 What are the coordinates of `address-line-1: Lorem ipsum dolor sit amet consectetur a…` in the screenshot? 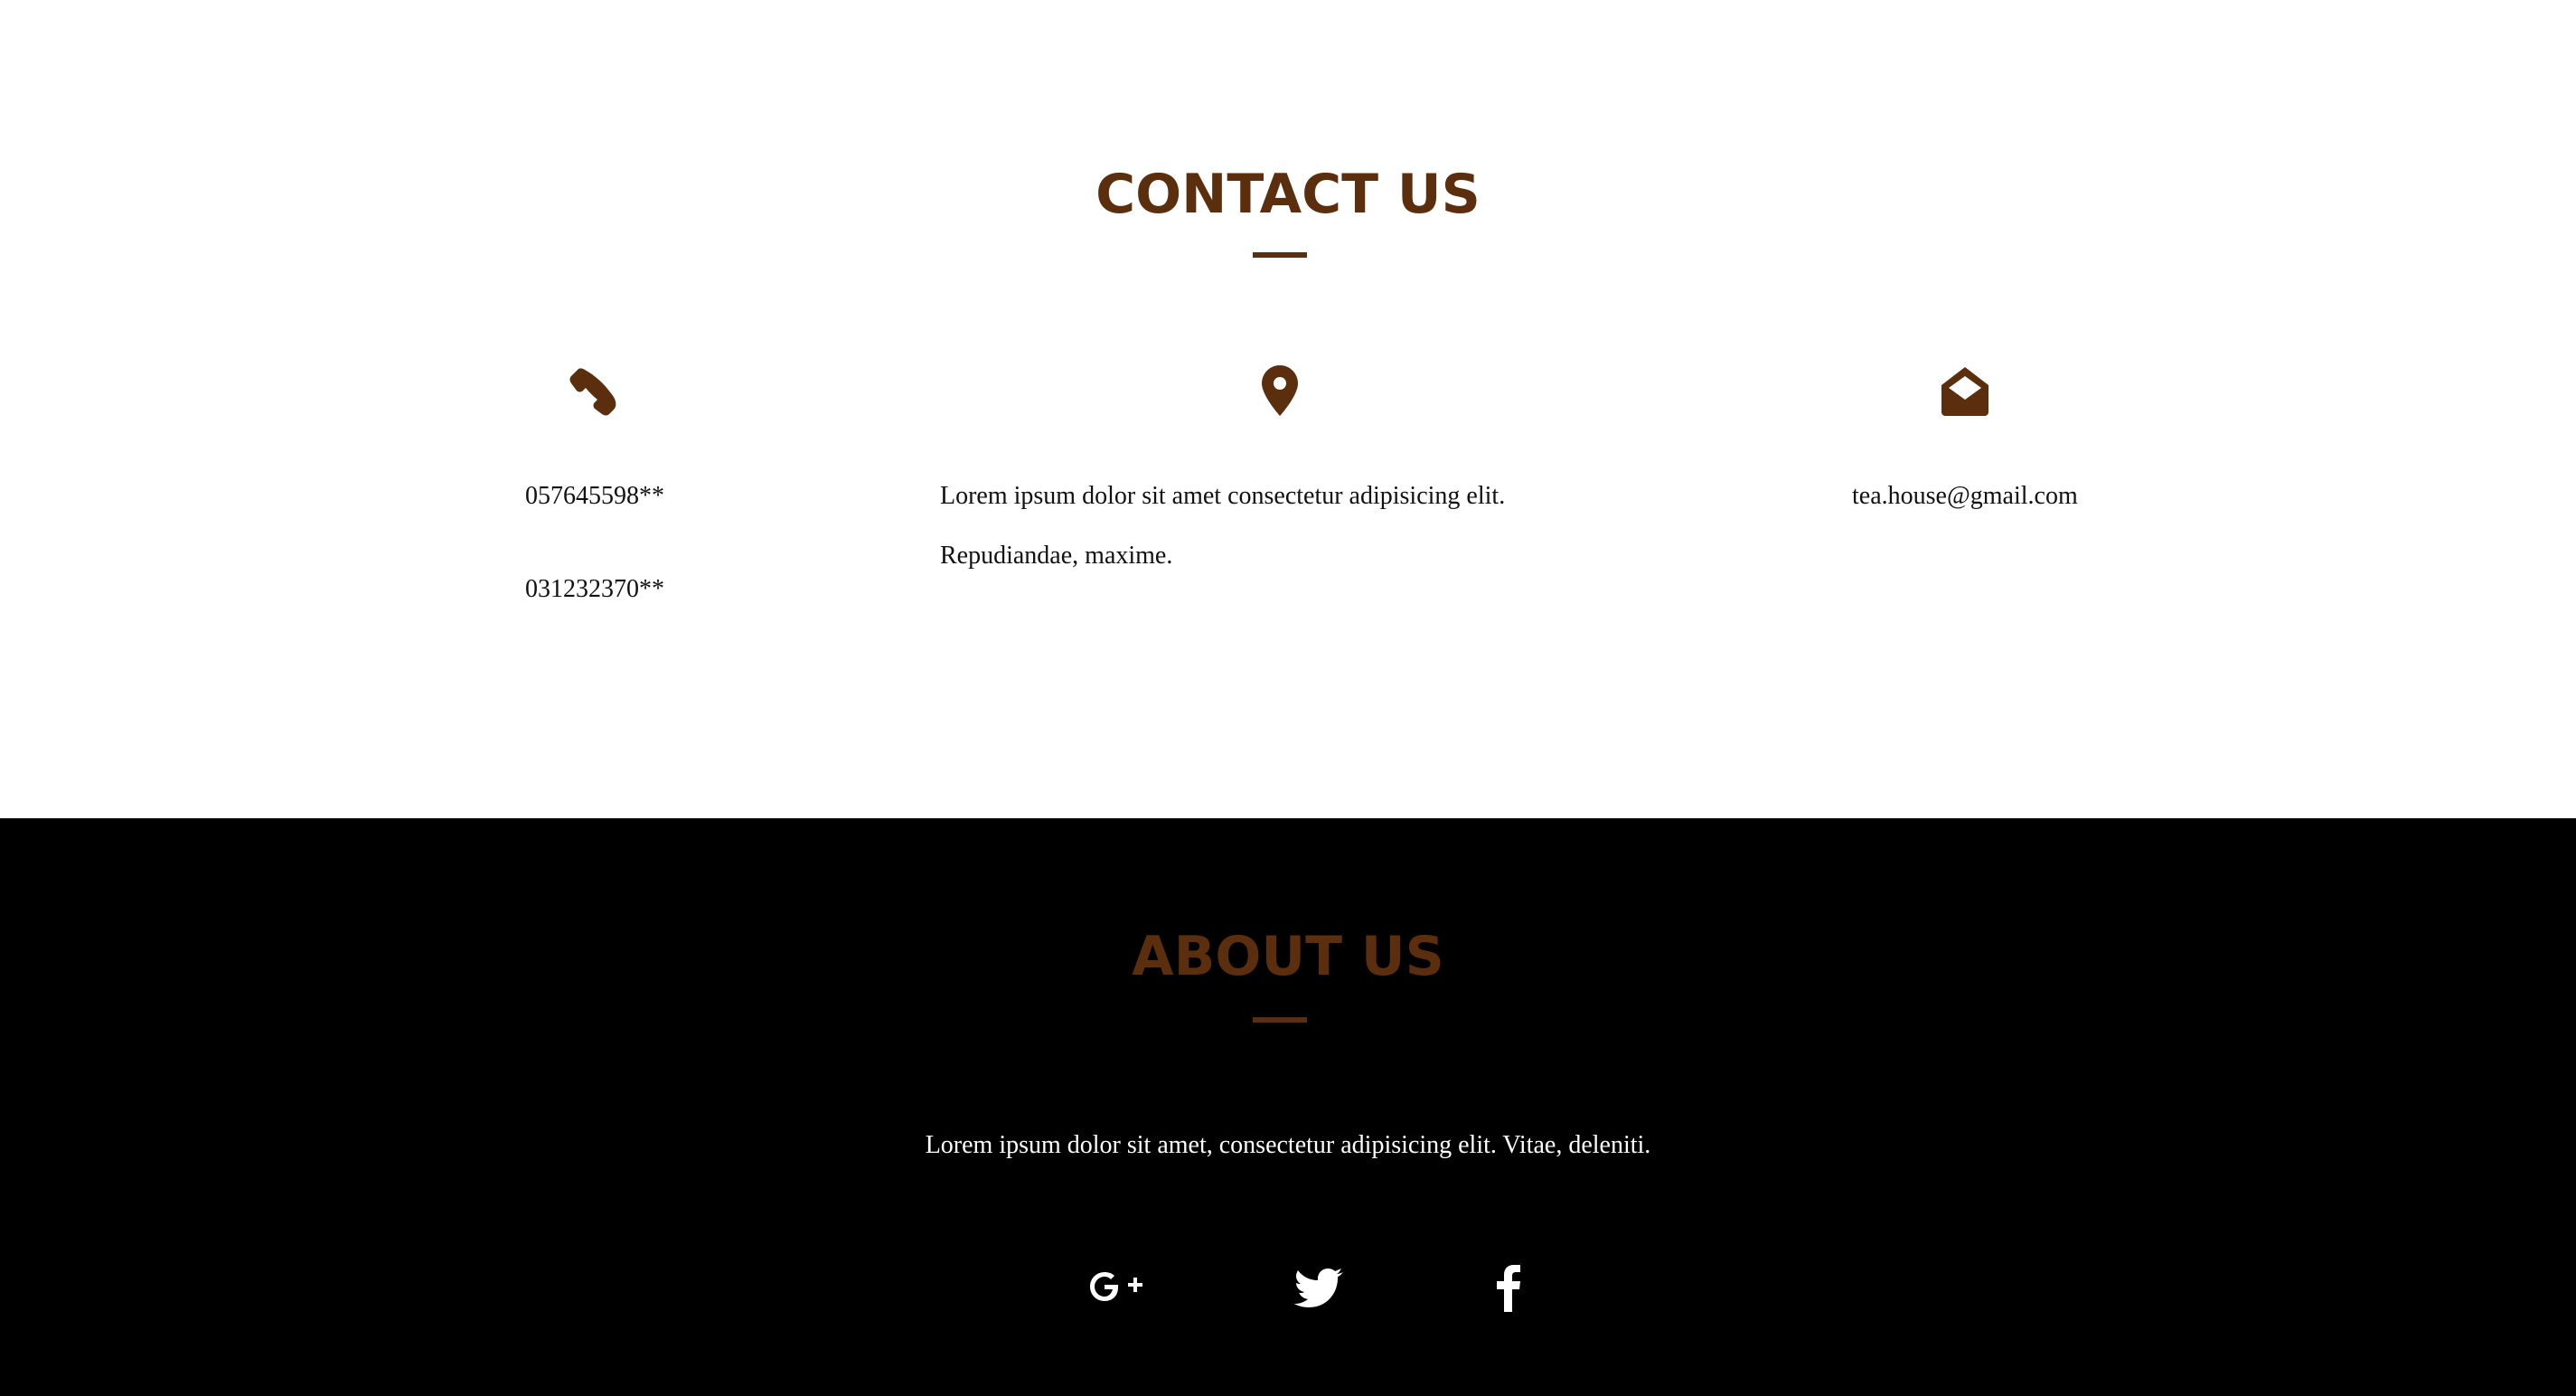 It's located at (1223, 496).